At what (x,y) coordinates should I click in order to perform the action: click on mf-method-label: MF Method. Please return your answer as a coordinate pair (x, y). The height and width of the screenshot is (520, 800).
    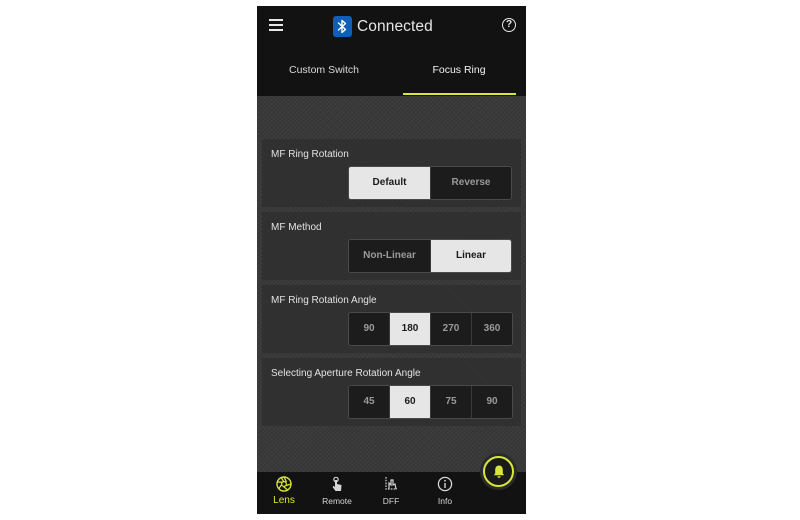
    Looking at the image, I should click on (296, 227).